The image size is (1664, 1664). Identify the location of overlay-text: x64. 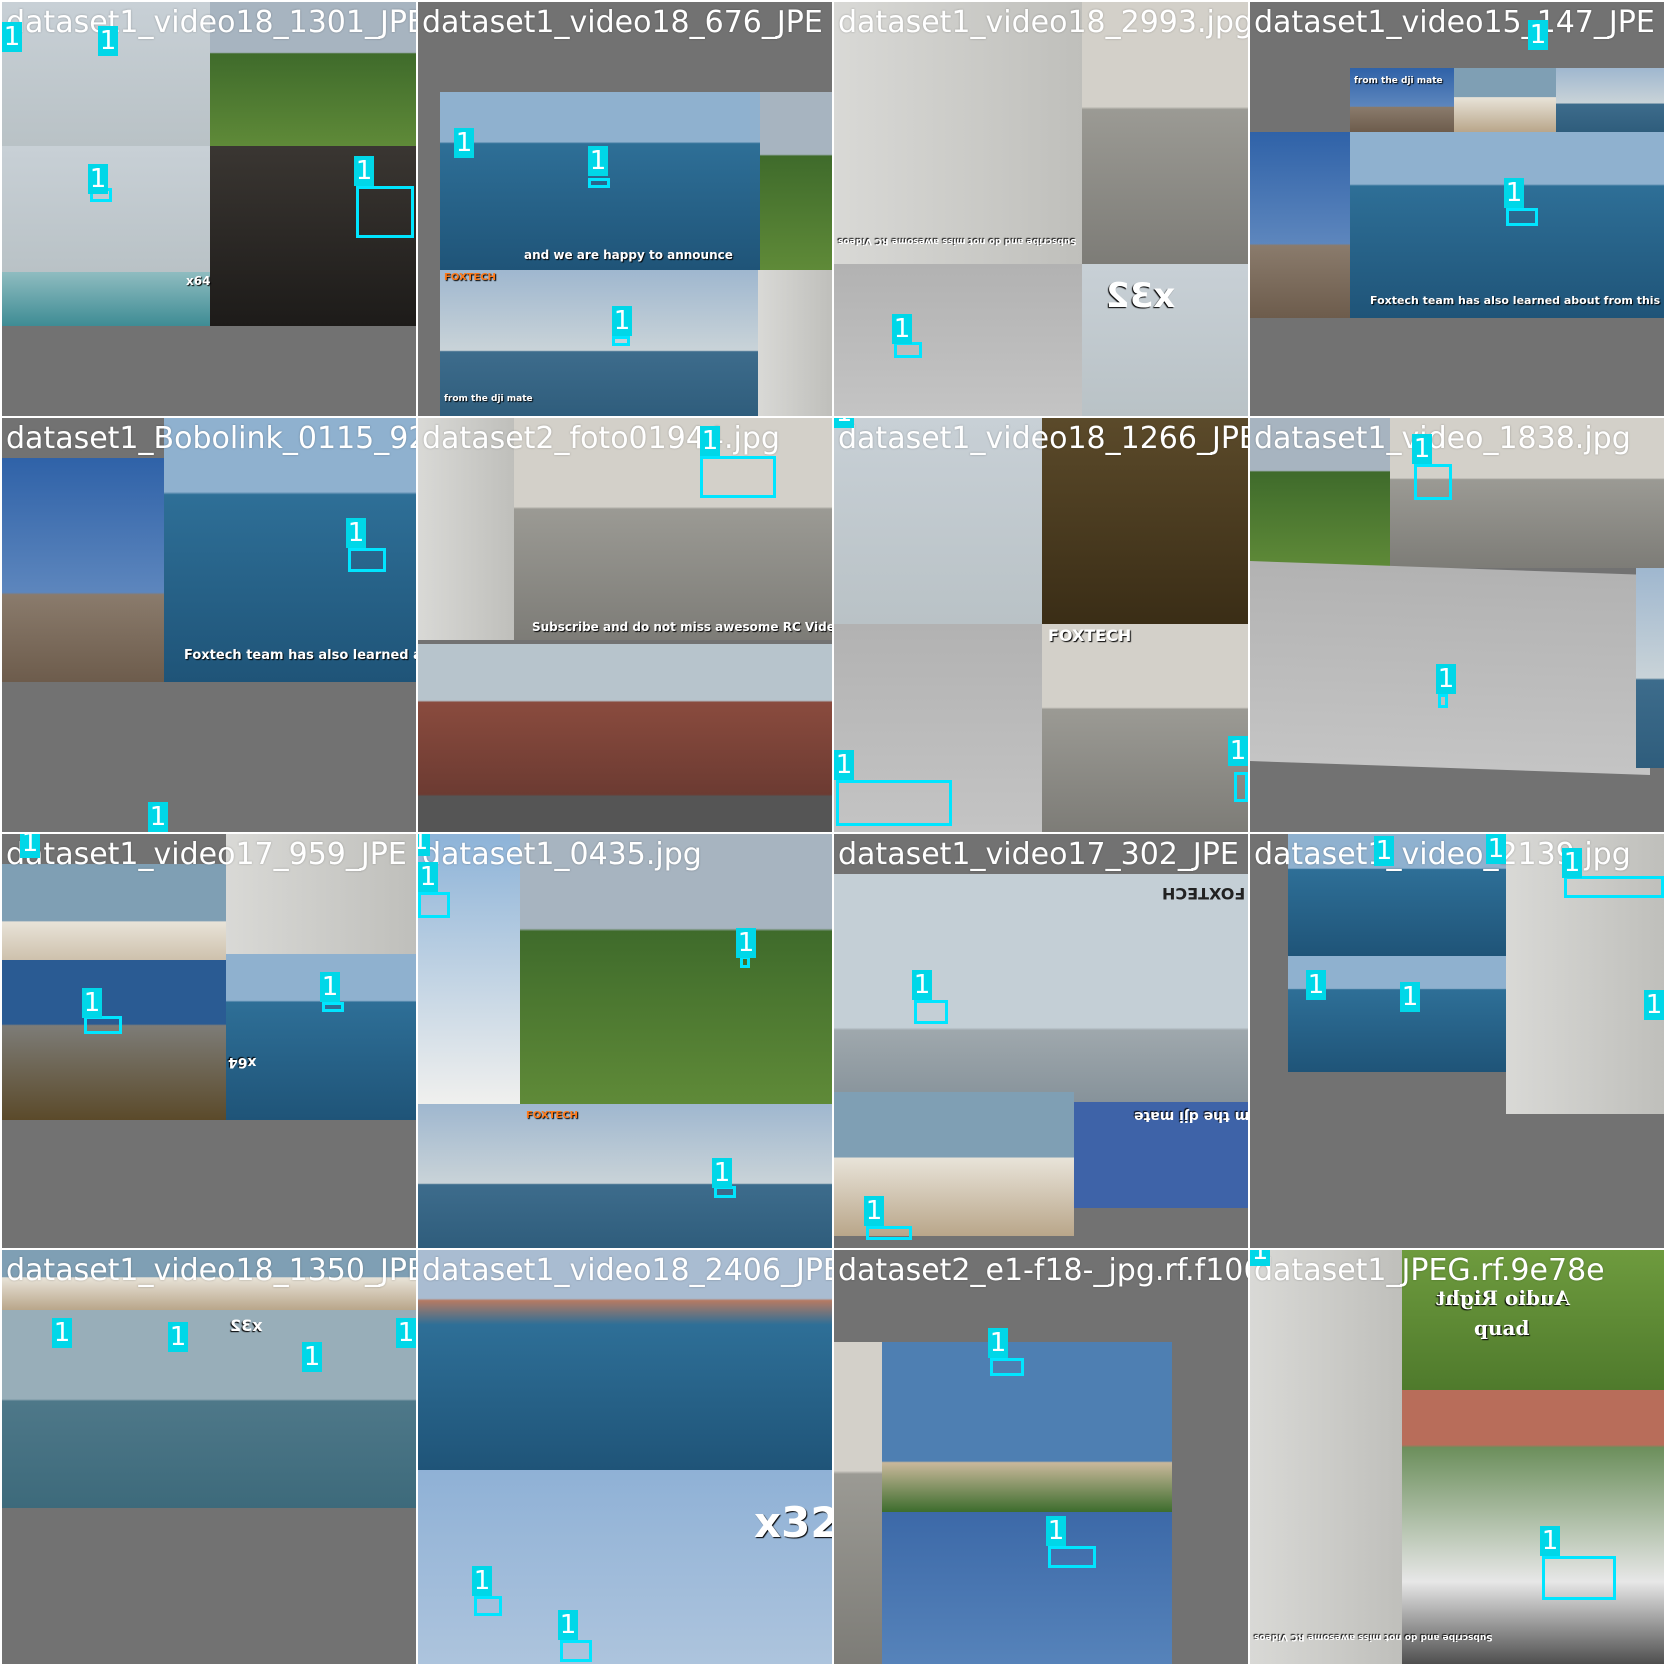
(242, 1062).